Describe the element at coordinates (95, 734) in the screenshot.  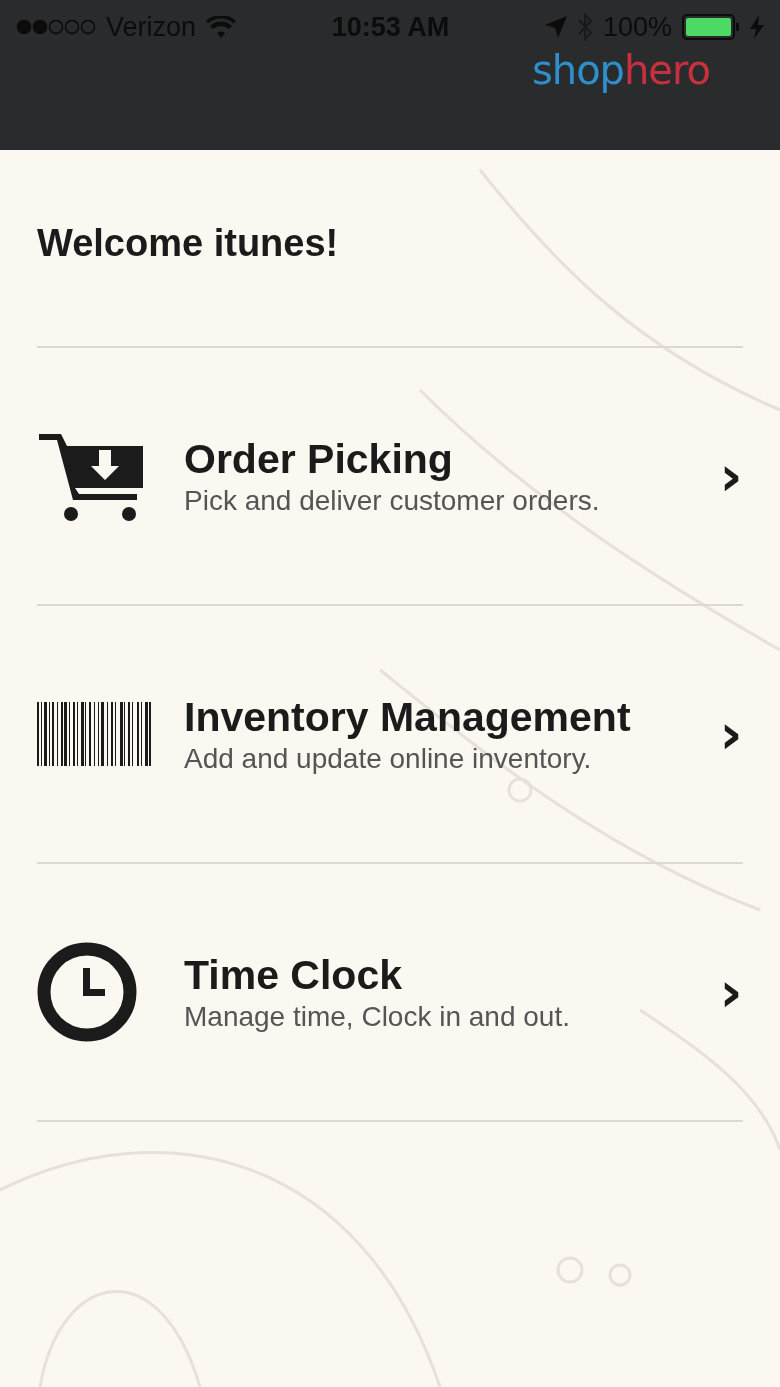
I see `barcode-icon` at that location.